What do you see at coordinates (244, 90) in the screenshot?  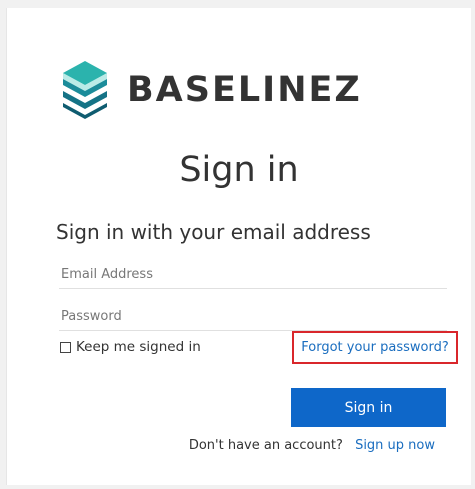 I see `brand-name: BASELINEZ` at bounding box center [244, 90].